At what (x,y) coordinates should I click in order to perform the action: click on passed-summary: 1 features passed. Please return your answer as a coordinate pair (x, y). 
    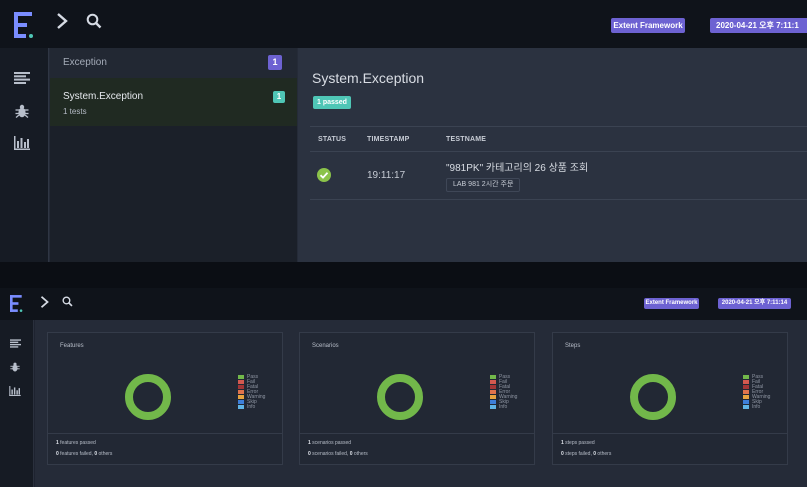
    Looking at the image, I should click on (76, 443).